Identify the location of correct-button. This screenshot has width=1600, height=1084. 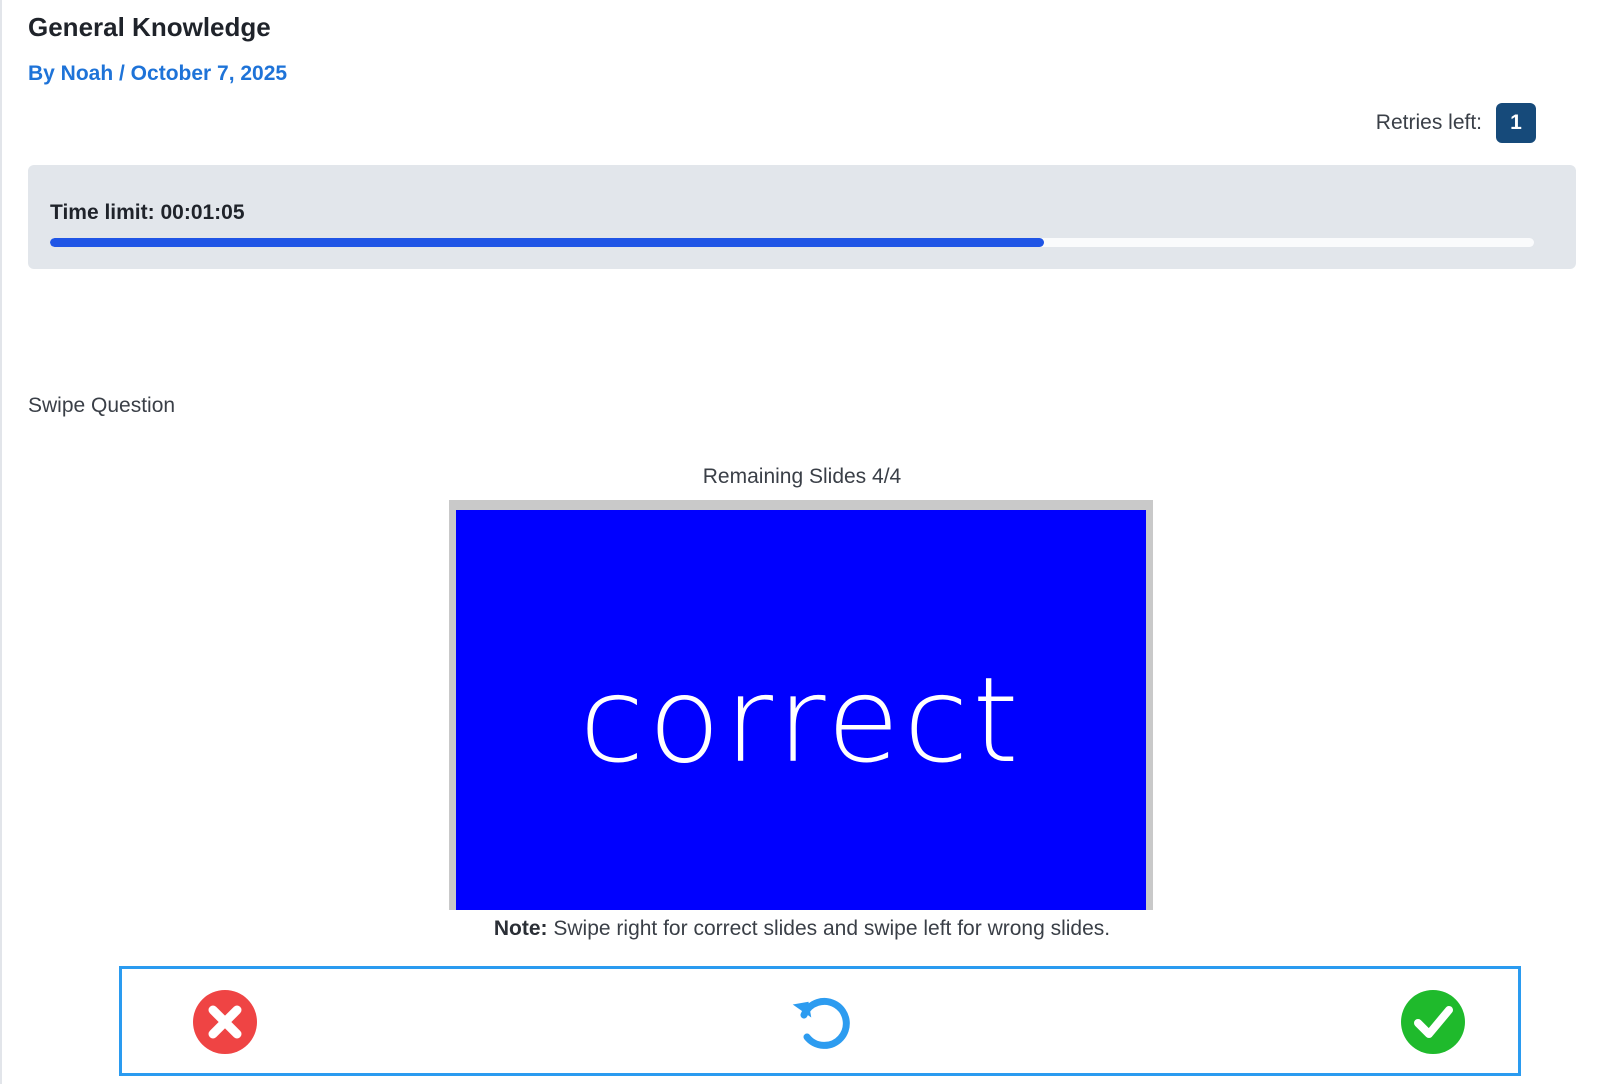
(1433, 1022).